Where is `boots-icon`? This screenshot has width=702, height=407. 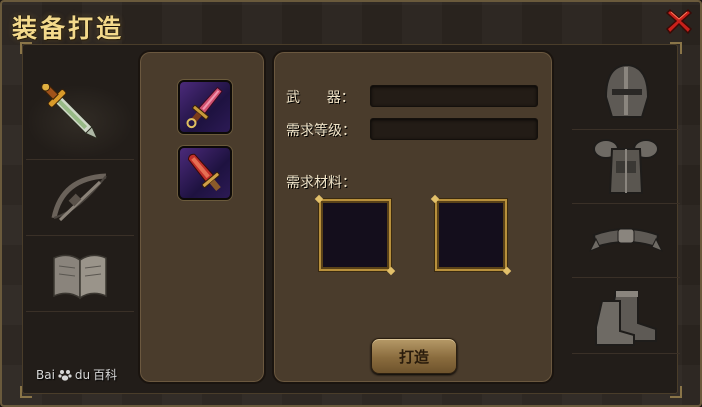
boots-icon is located at coordinates (626, 317).